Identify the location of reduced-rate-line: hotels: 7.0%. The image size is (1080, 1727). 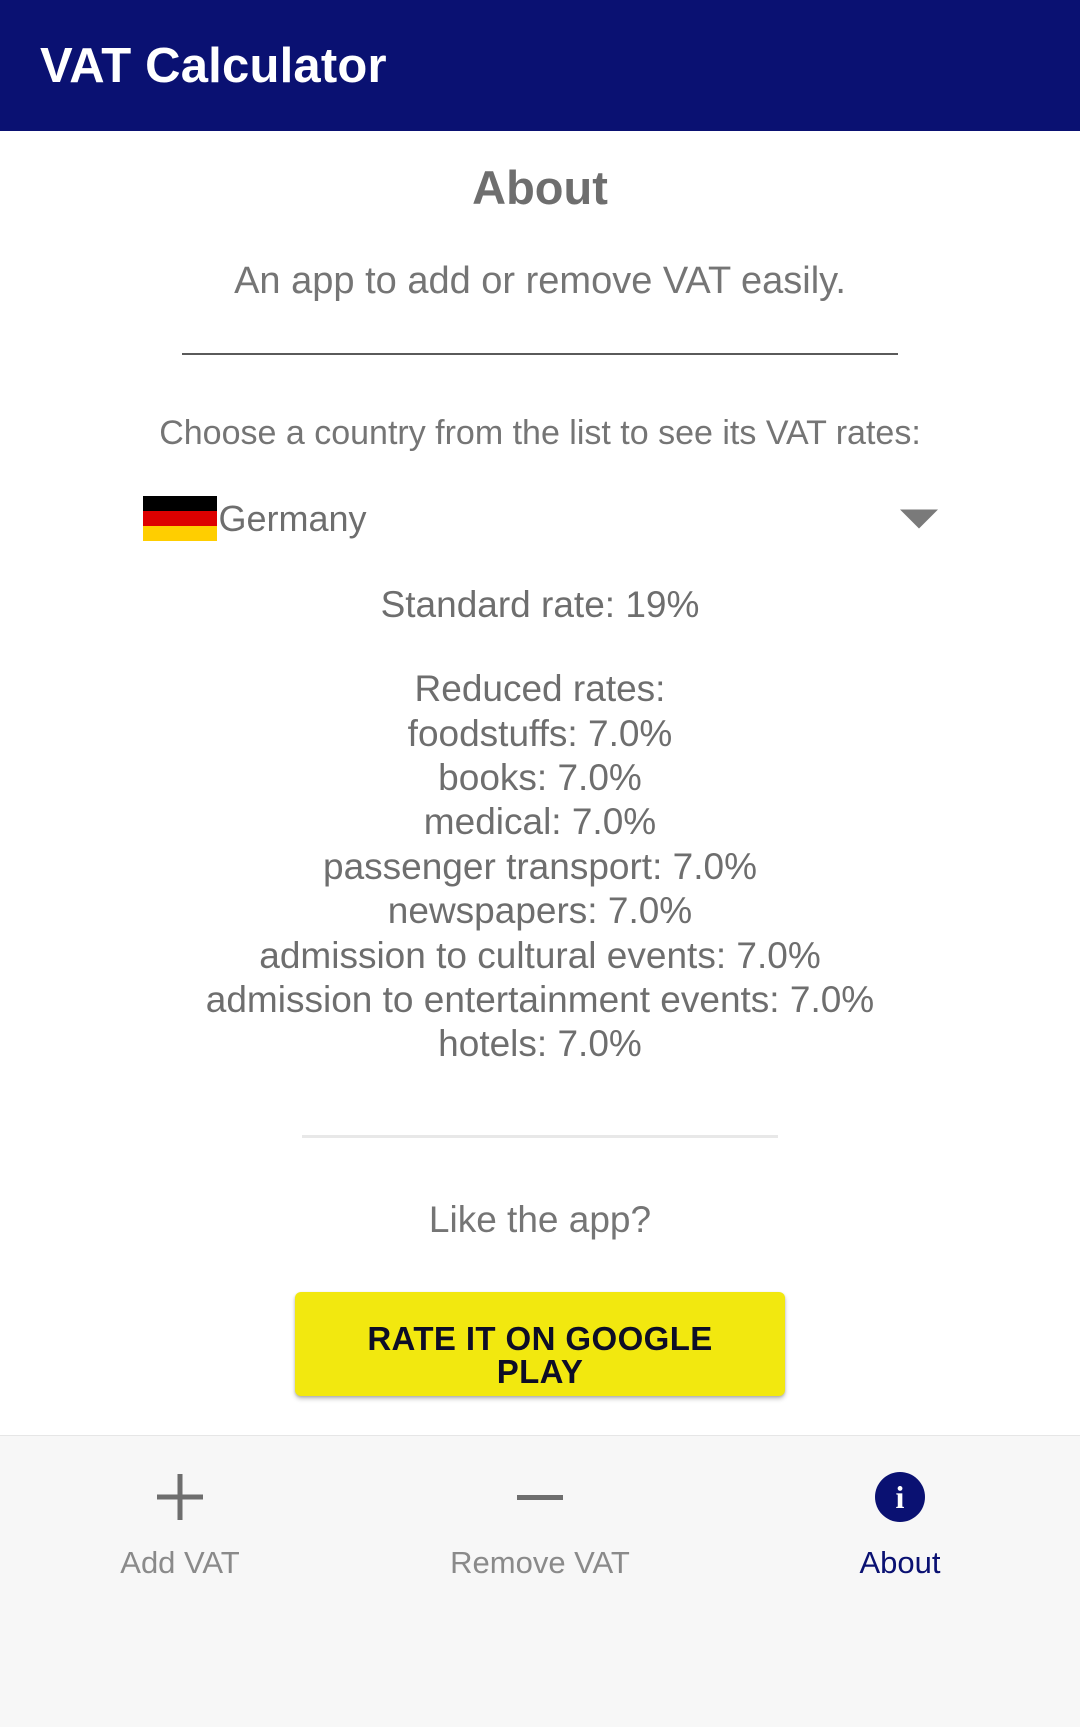
(540, 1044).